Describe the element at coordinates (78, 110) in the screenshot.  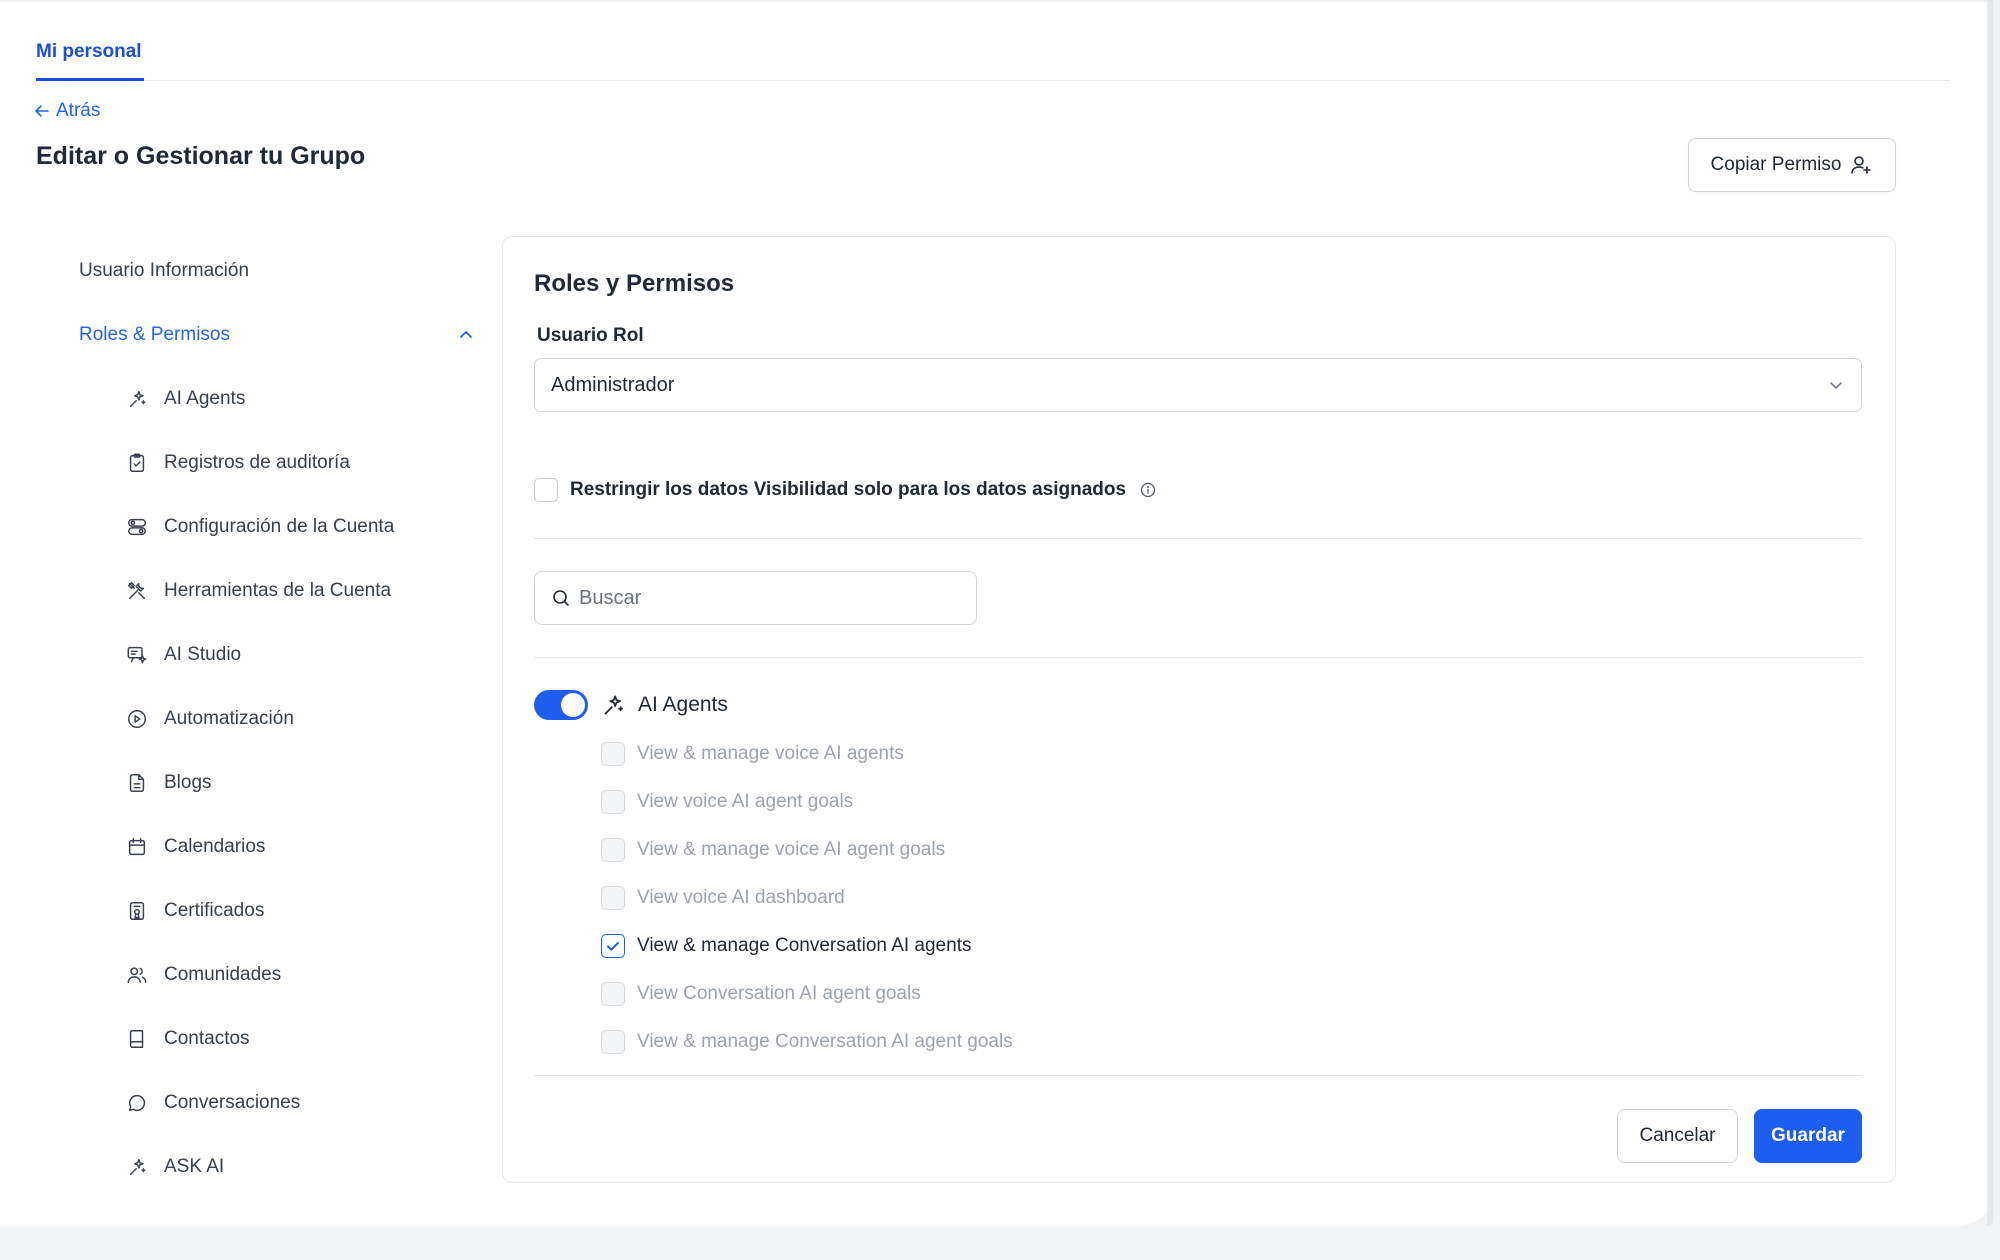
I see `back-label: Atrás` at that location.